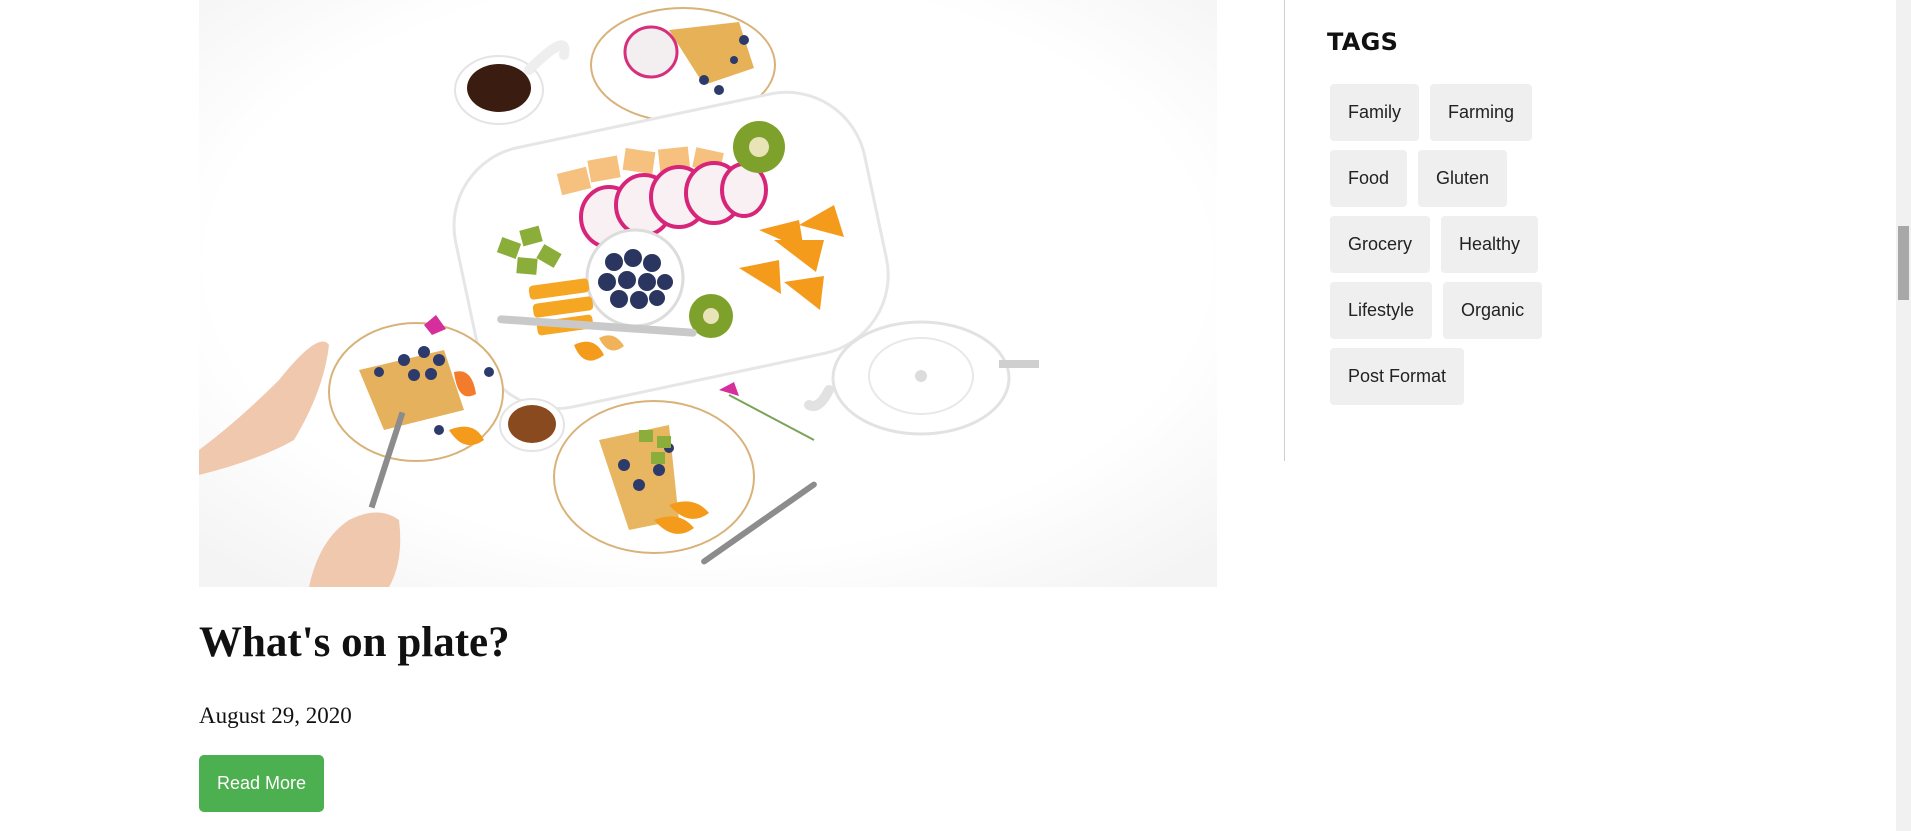 The height and width of the screenshot is (831, 1911). I want to click on tag-post-format: Post Format, so click(1397, 376).